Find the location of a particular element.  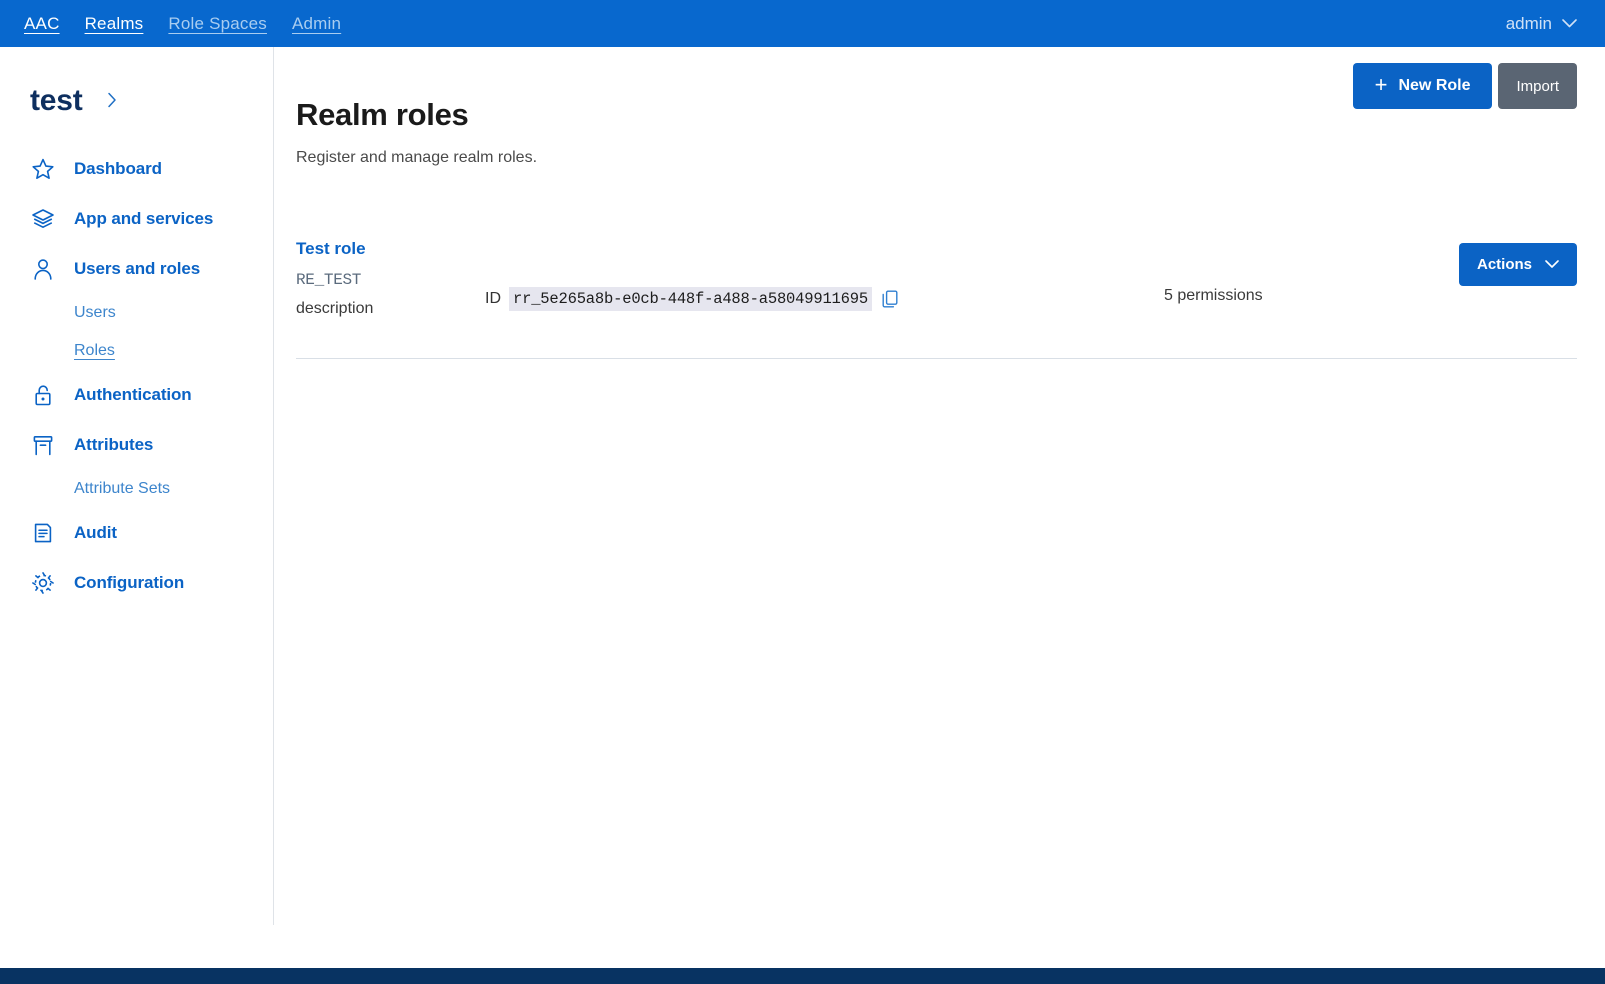

realm-name: test is located at coordinates (56, 100).